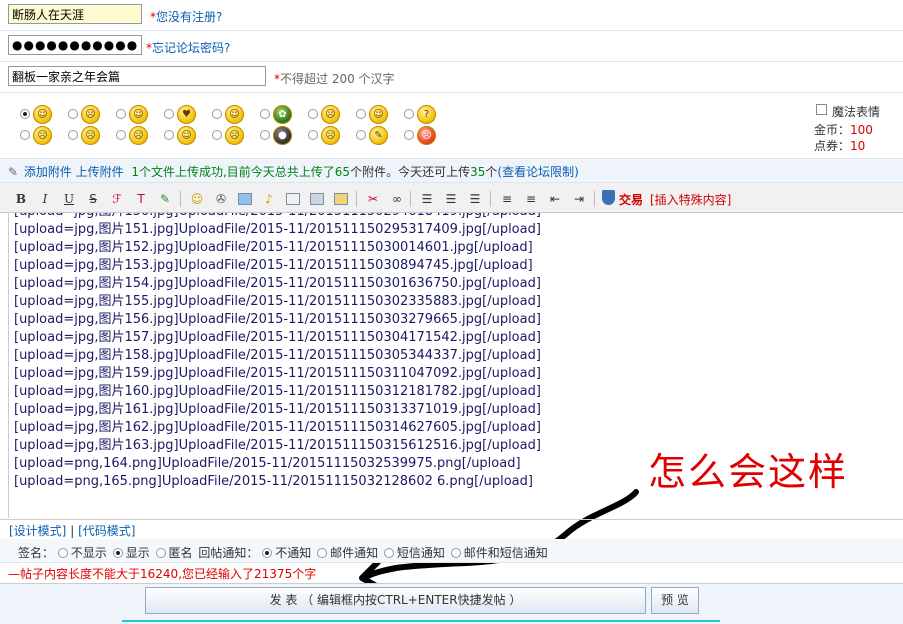  I want to click on strikethrough-button: S, so click(93, 199).